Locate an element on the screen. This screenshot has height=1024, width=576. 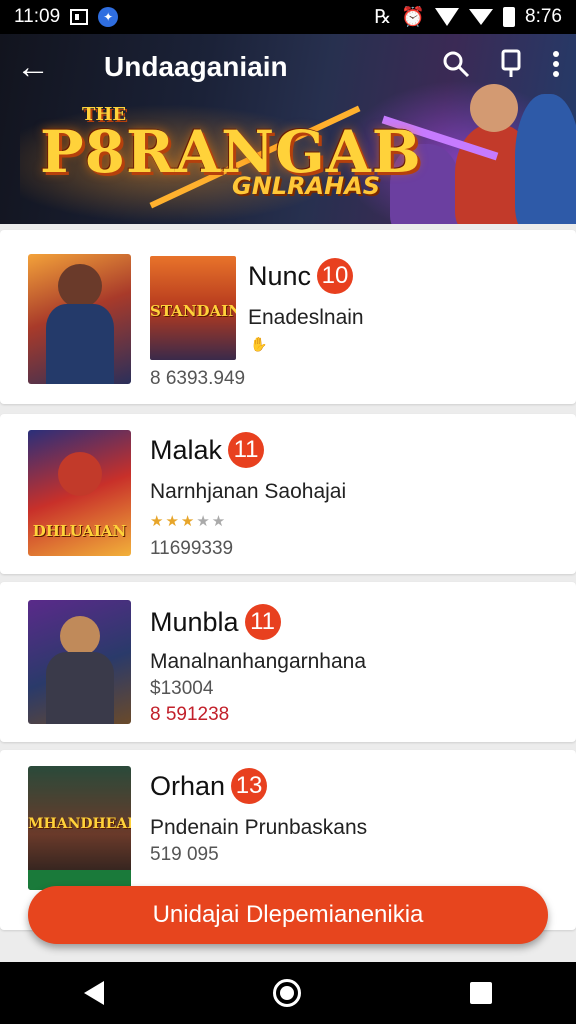
nav-home-icon is located at coordinates (286, 993).